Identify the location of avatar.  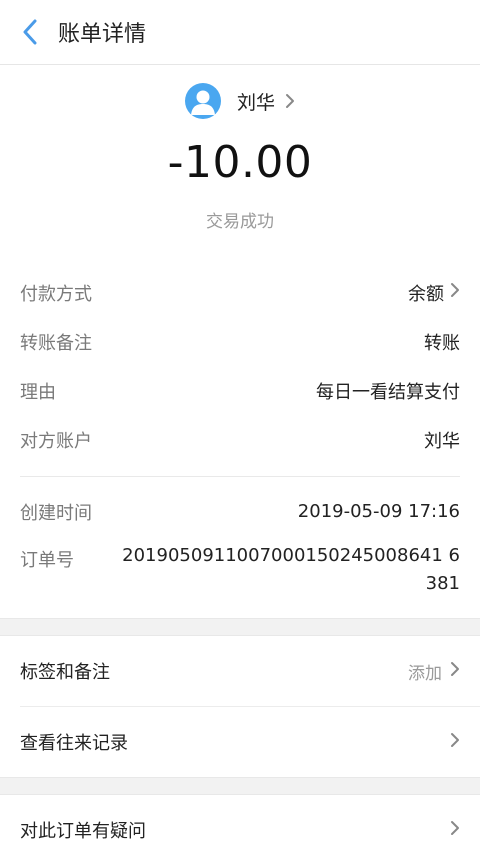
(202, 101).